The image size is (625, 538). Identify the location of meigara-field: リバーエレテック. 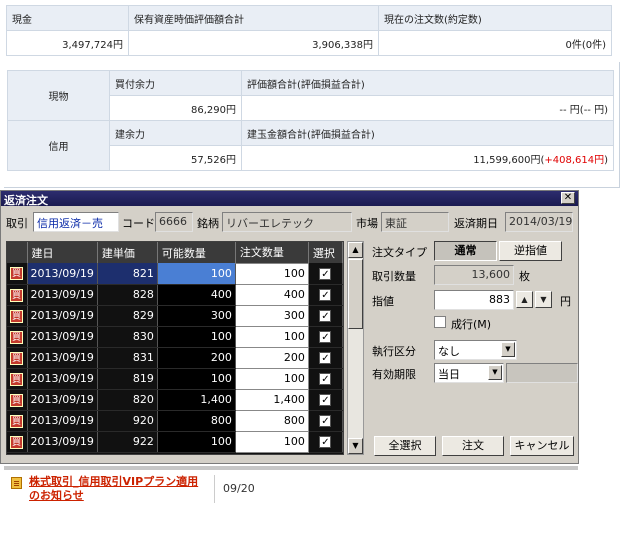
(287, 222).